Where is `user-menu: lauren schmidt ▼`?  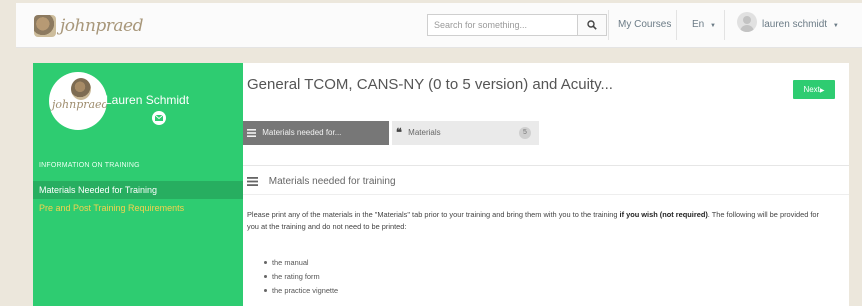 user-menu: lauren schmidt ▼ is located at coordinates (800, 25).